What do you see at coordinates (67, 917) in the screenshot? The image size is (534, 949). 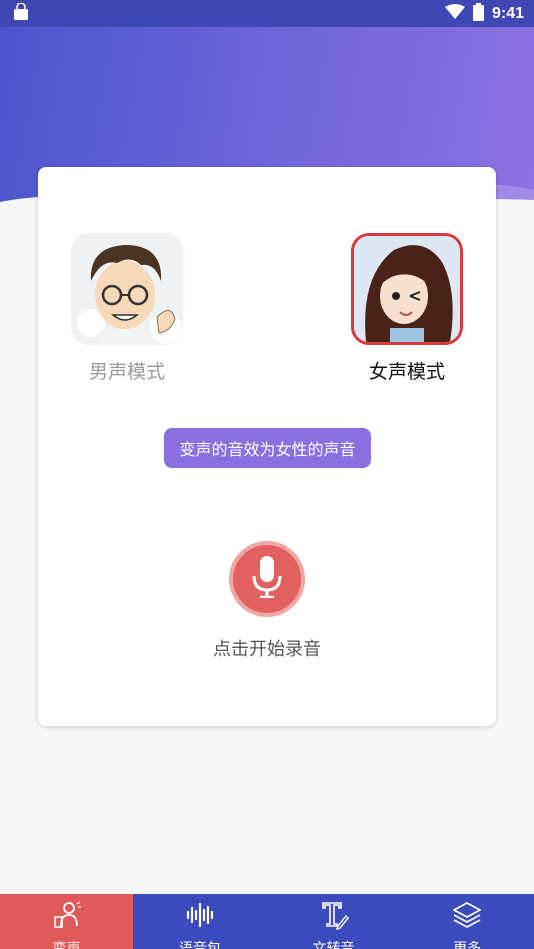 I see `voice-change-icon` at bounding box center [67, 917].